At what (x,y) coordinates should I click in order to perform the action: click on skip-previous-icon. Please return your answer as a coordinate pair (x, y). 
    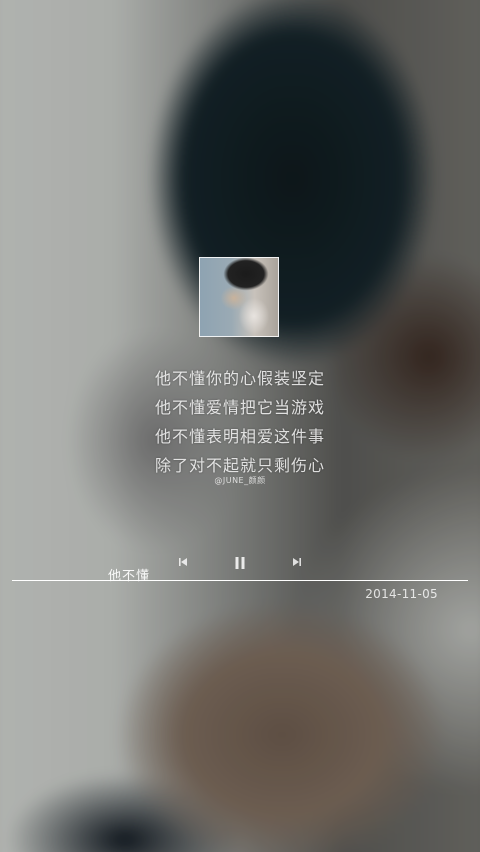
    Looking at the image, I should click on (183, 562).